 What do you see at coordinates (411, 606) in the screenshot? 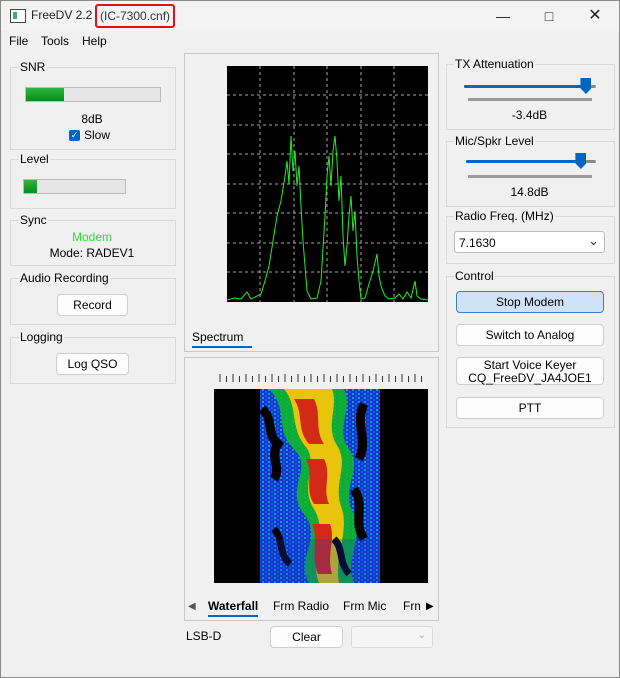
I see `tab-frm: Frm` at bounding box center [411, 606].